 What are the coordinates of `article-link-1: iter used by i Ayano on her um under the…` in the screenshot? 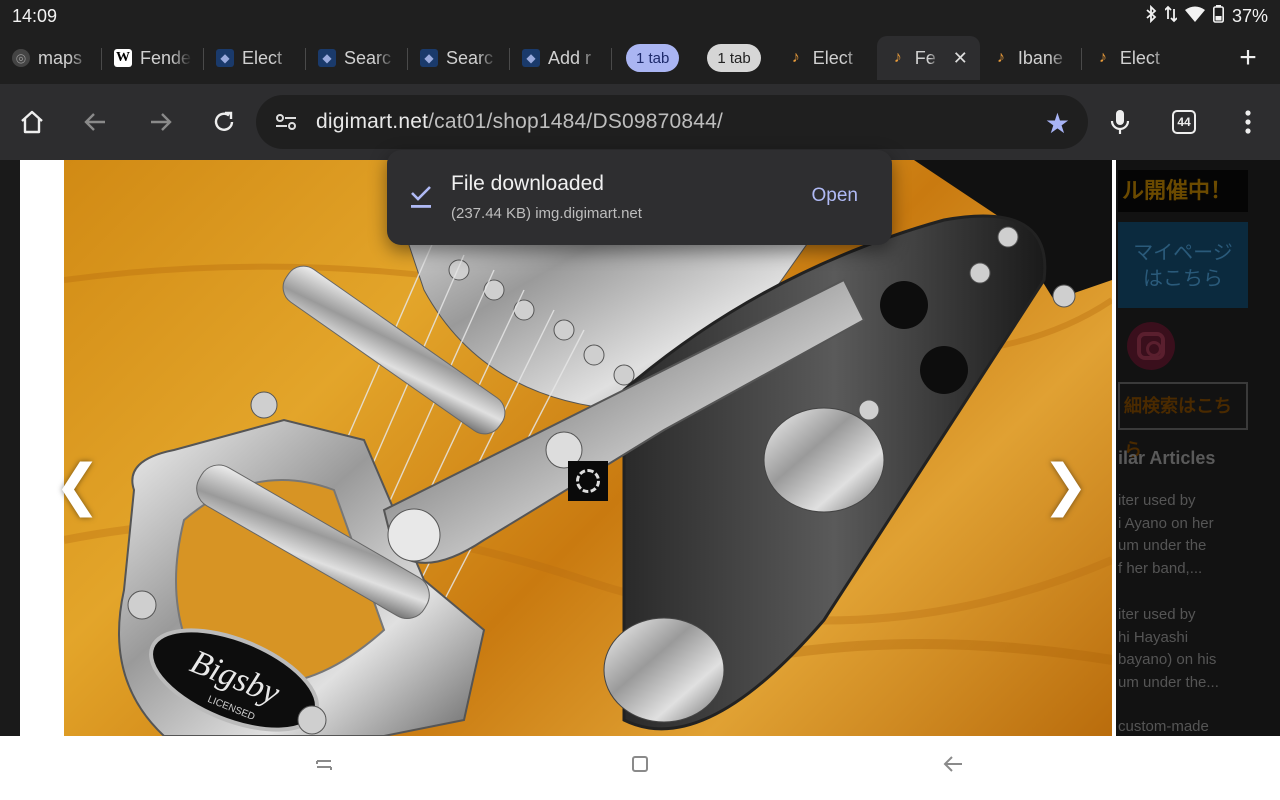 It's located at (1178, 535).